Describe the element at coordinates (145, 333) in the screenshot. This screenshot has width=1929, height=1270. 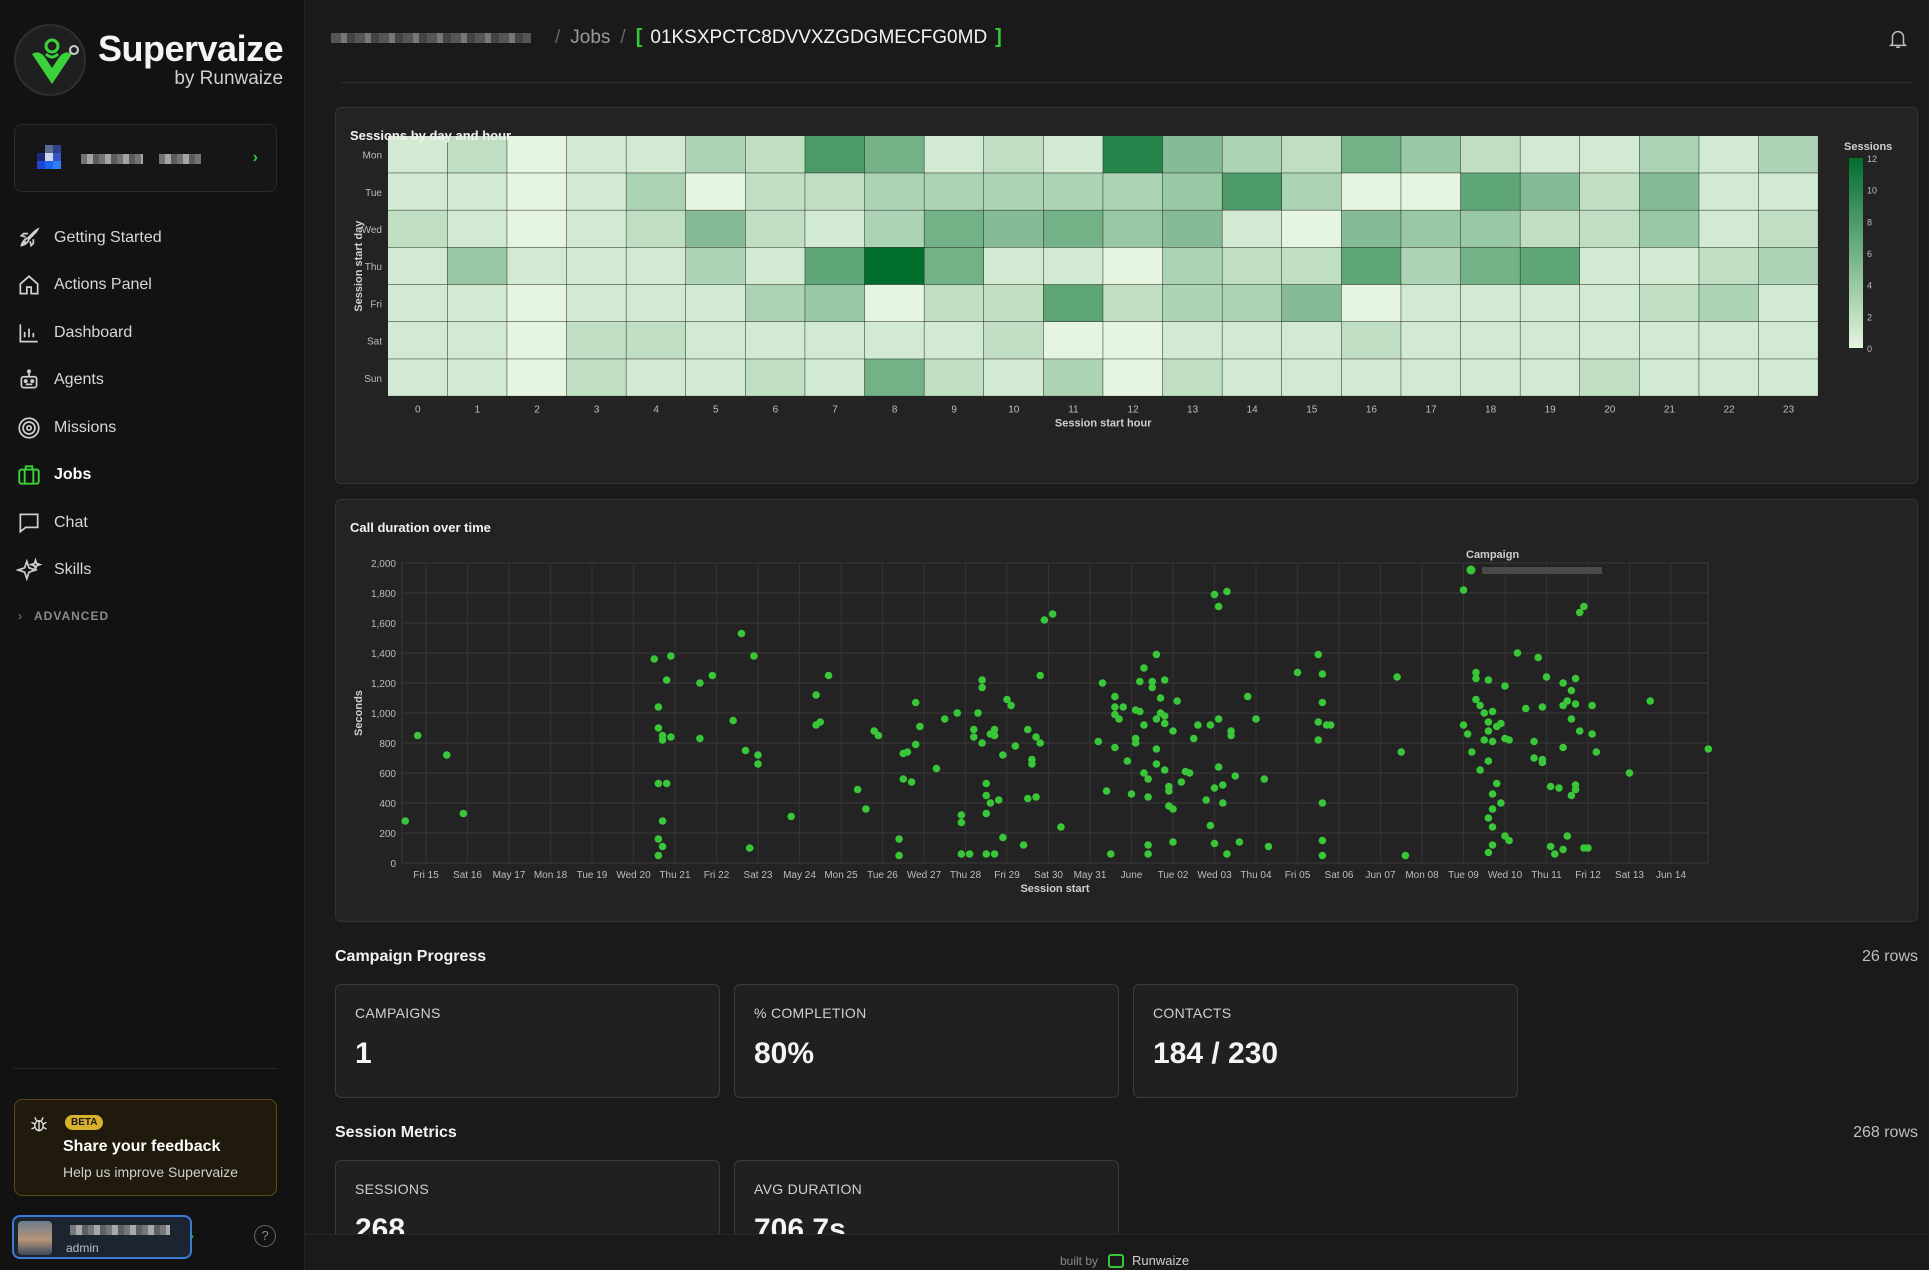
I see `sidebar-item-dashboard: Dashboard` at that location.